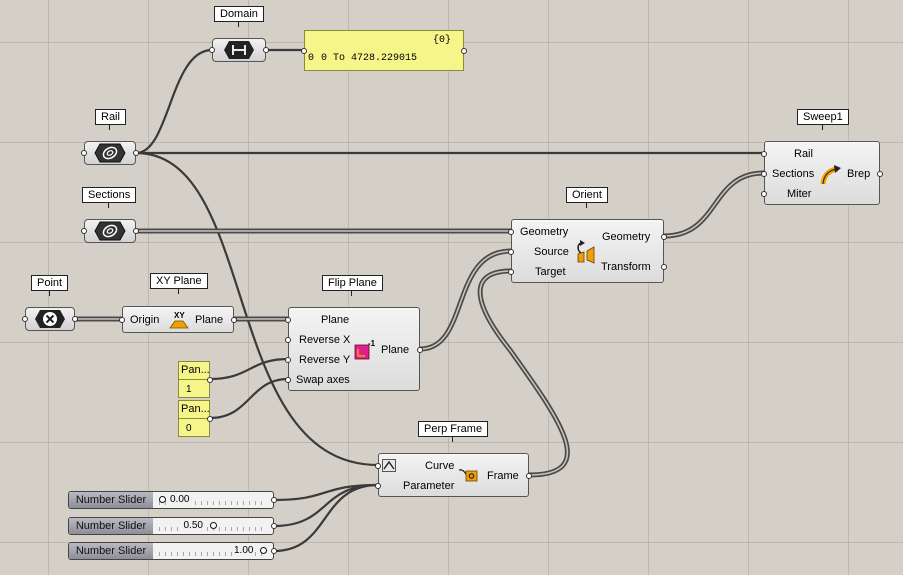 This screenshot has width=903, height=575. I want to click on panel-path: {0}, so click(441, 40).